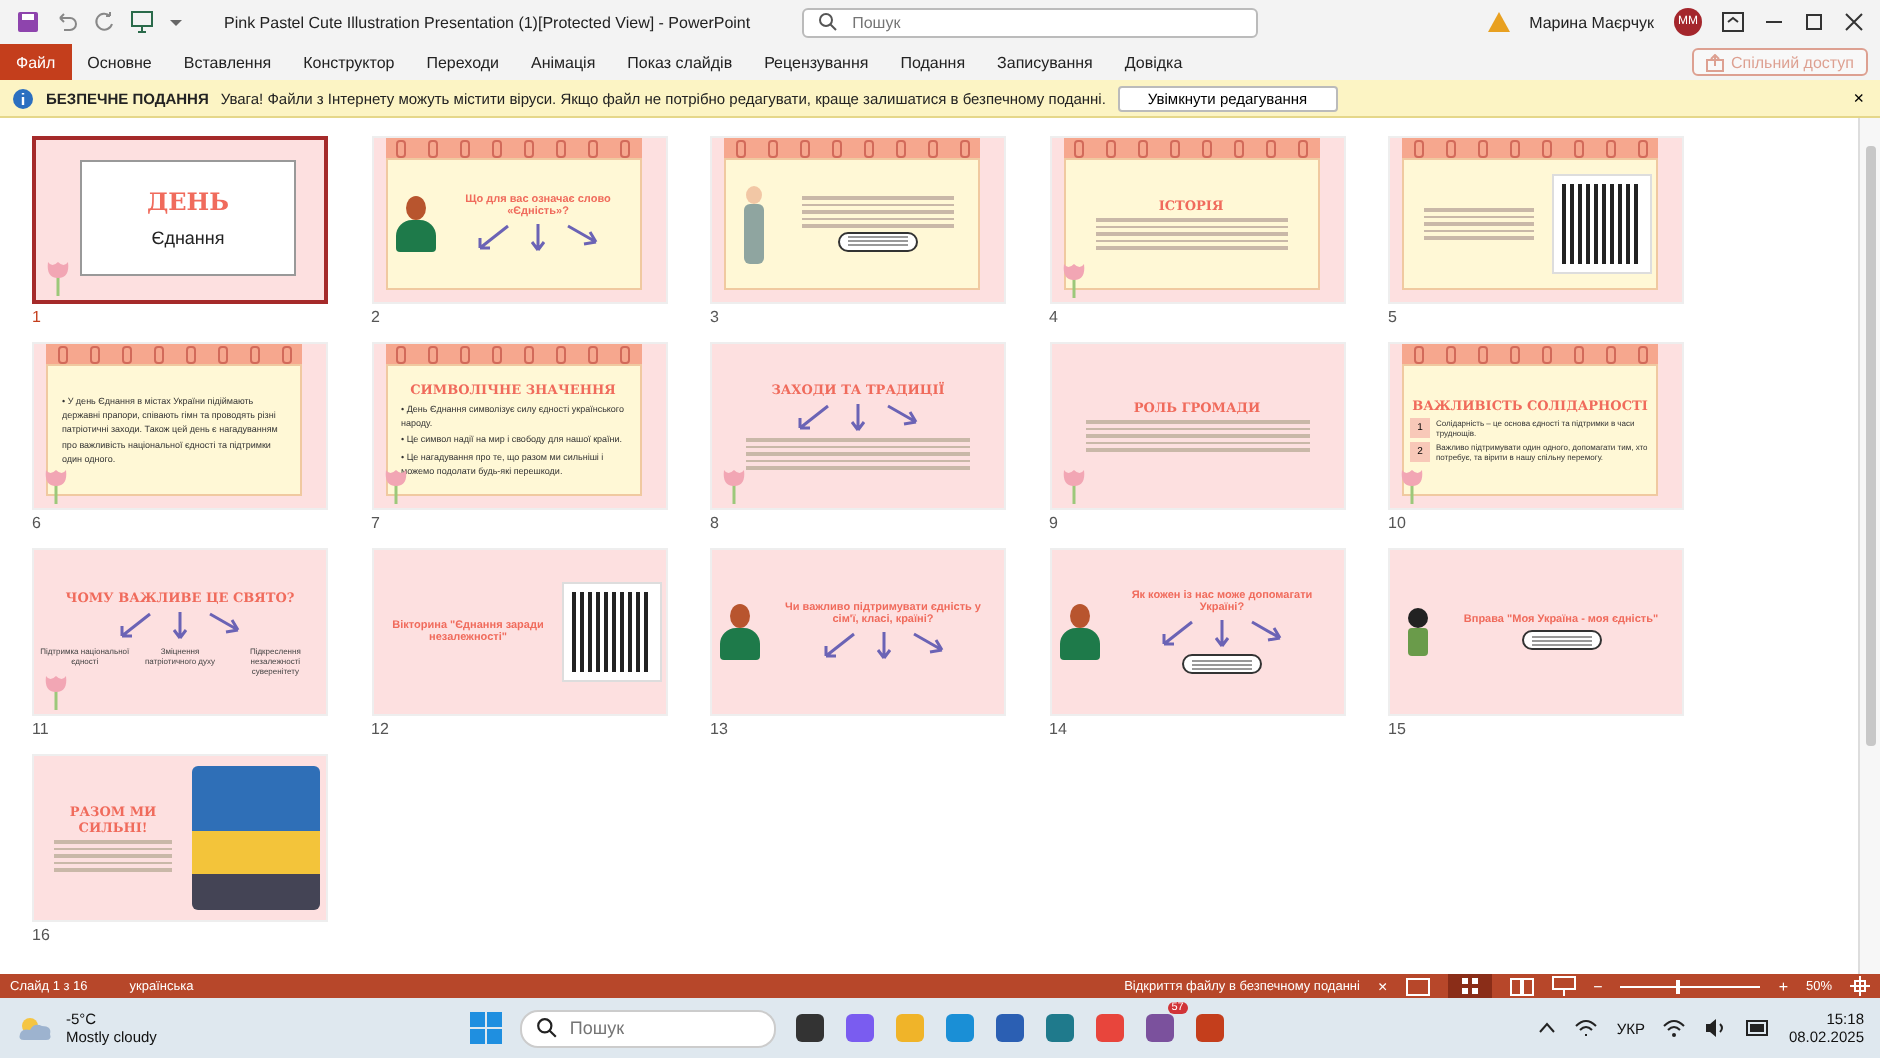 This screenshot has width=1880, height=1058. What do you see at coordinates (37, 317) in the screenshot?
I see `slide-number: 1` at bounding box center [37, 317].